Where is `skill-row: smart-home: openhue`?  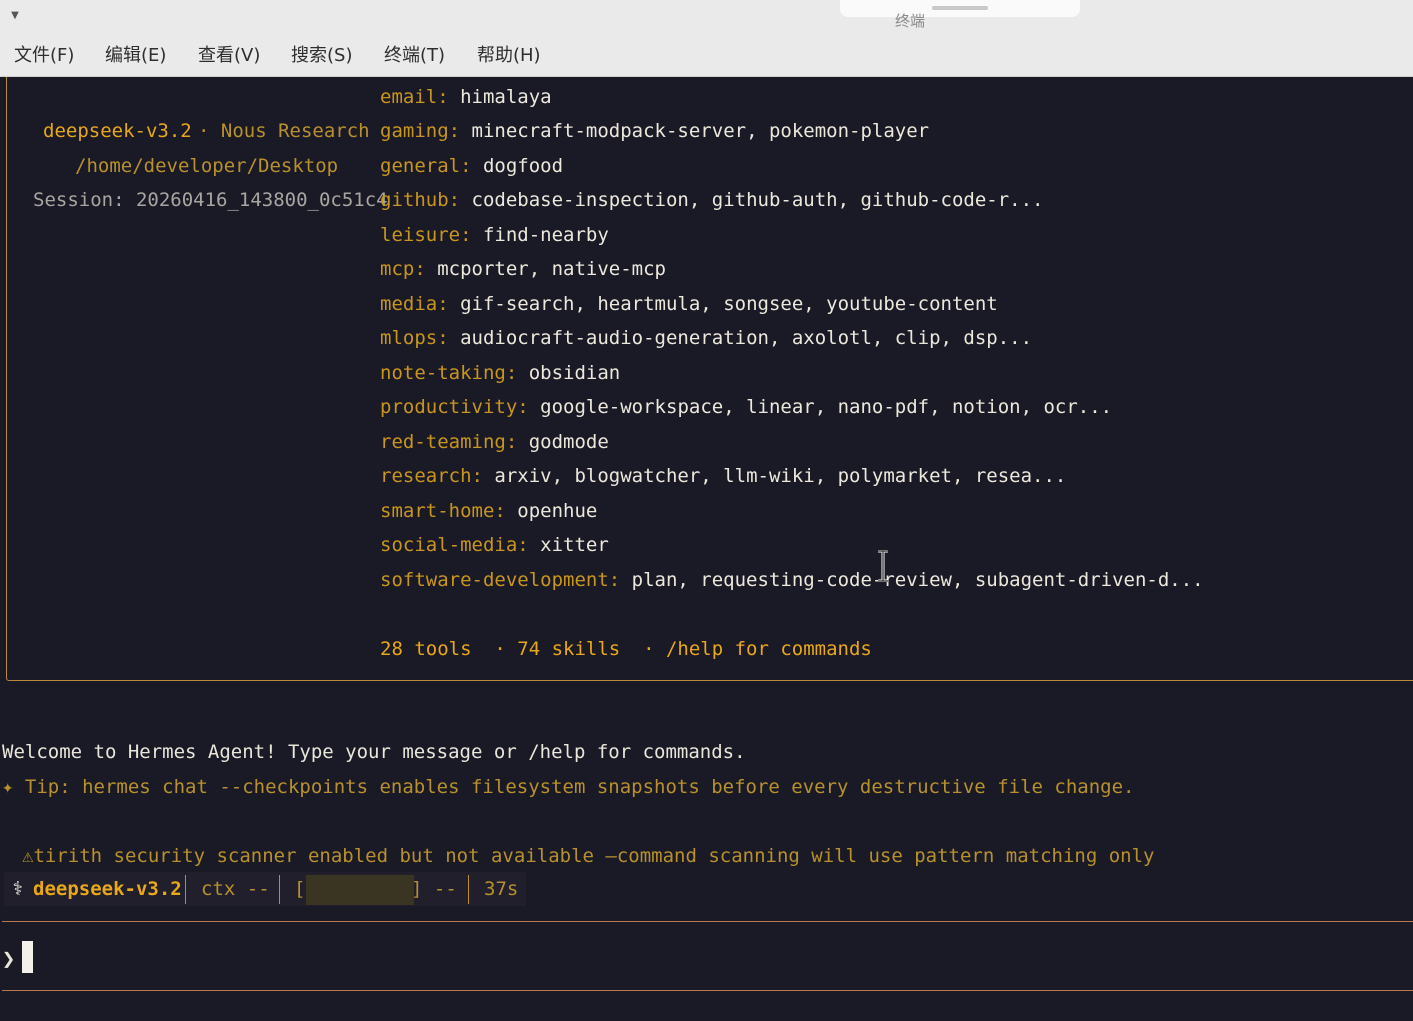 skill-row: smart-home: openhue is located at coordinates (488, 511).